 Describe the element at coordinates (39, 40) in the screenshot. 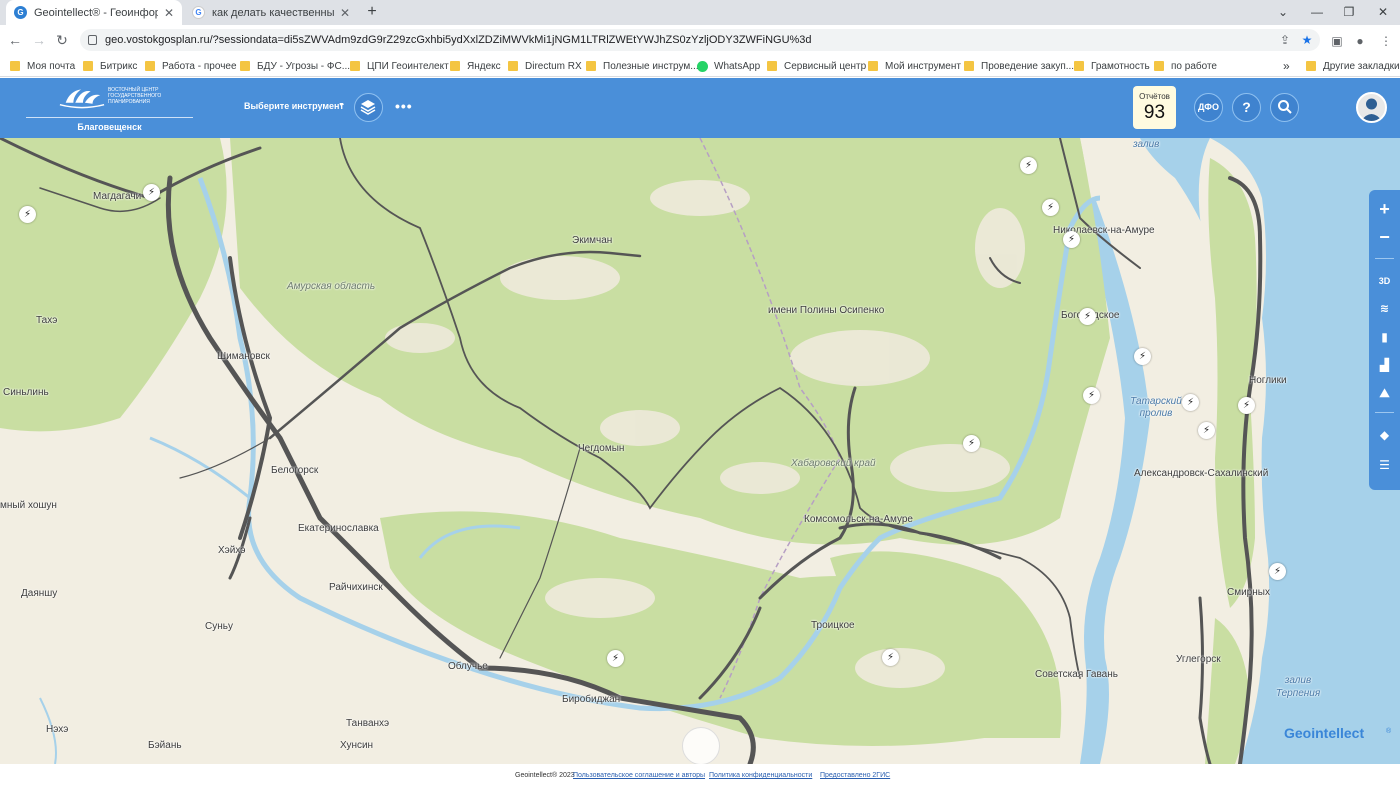

I see `forward-button: →` at that location.